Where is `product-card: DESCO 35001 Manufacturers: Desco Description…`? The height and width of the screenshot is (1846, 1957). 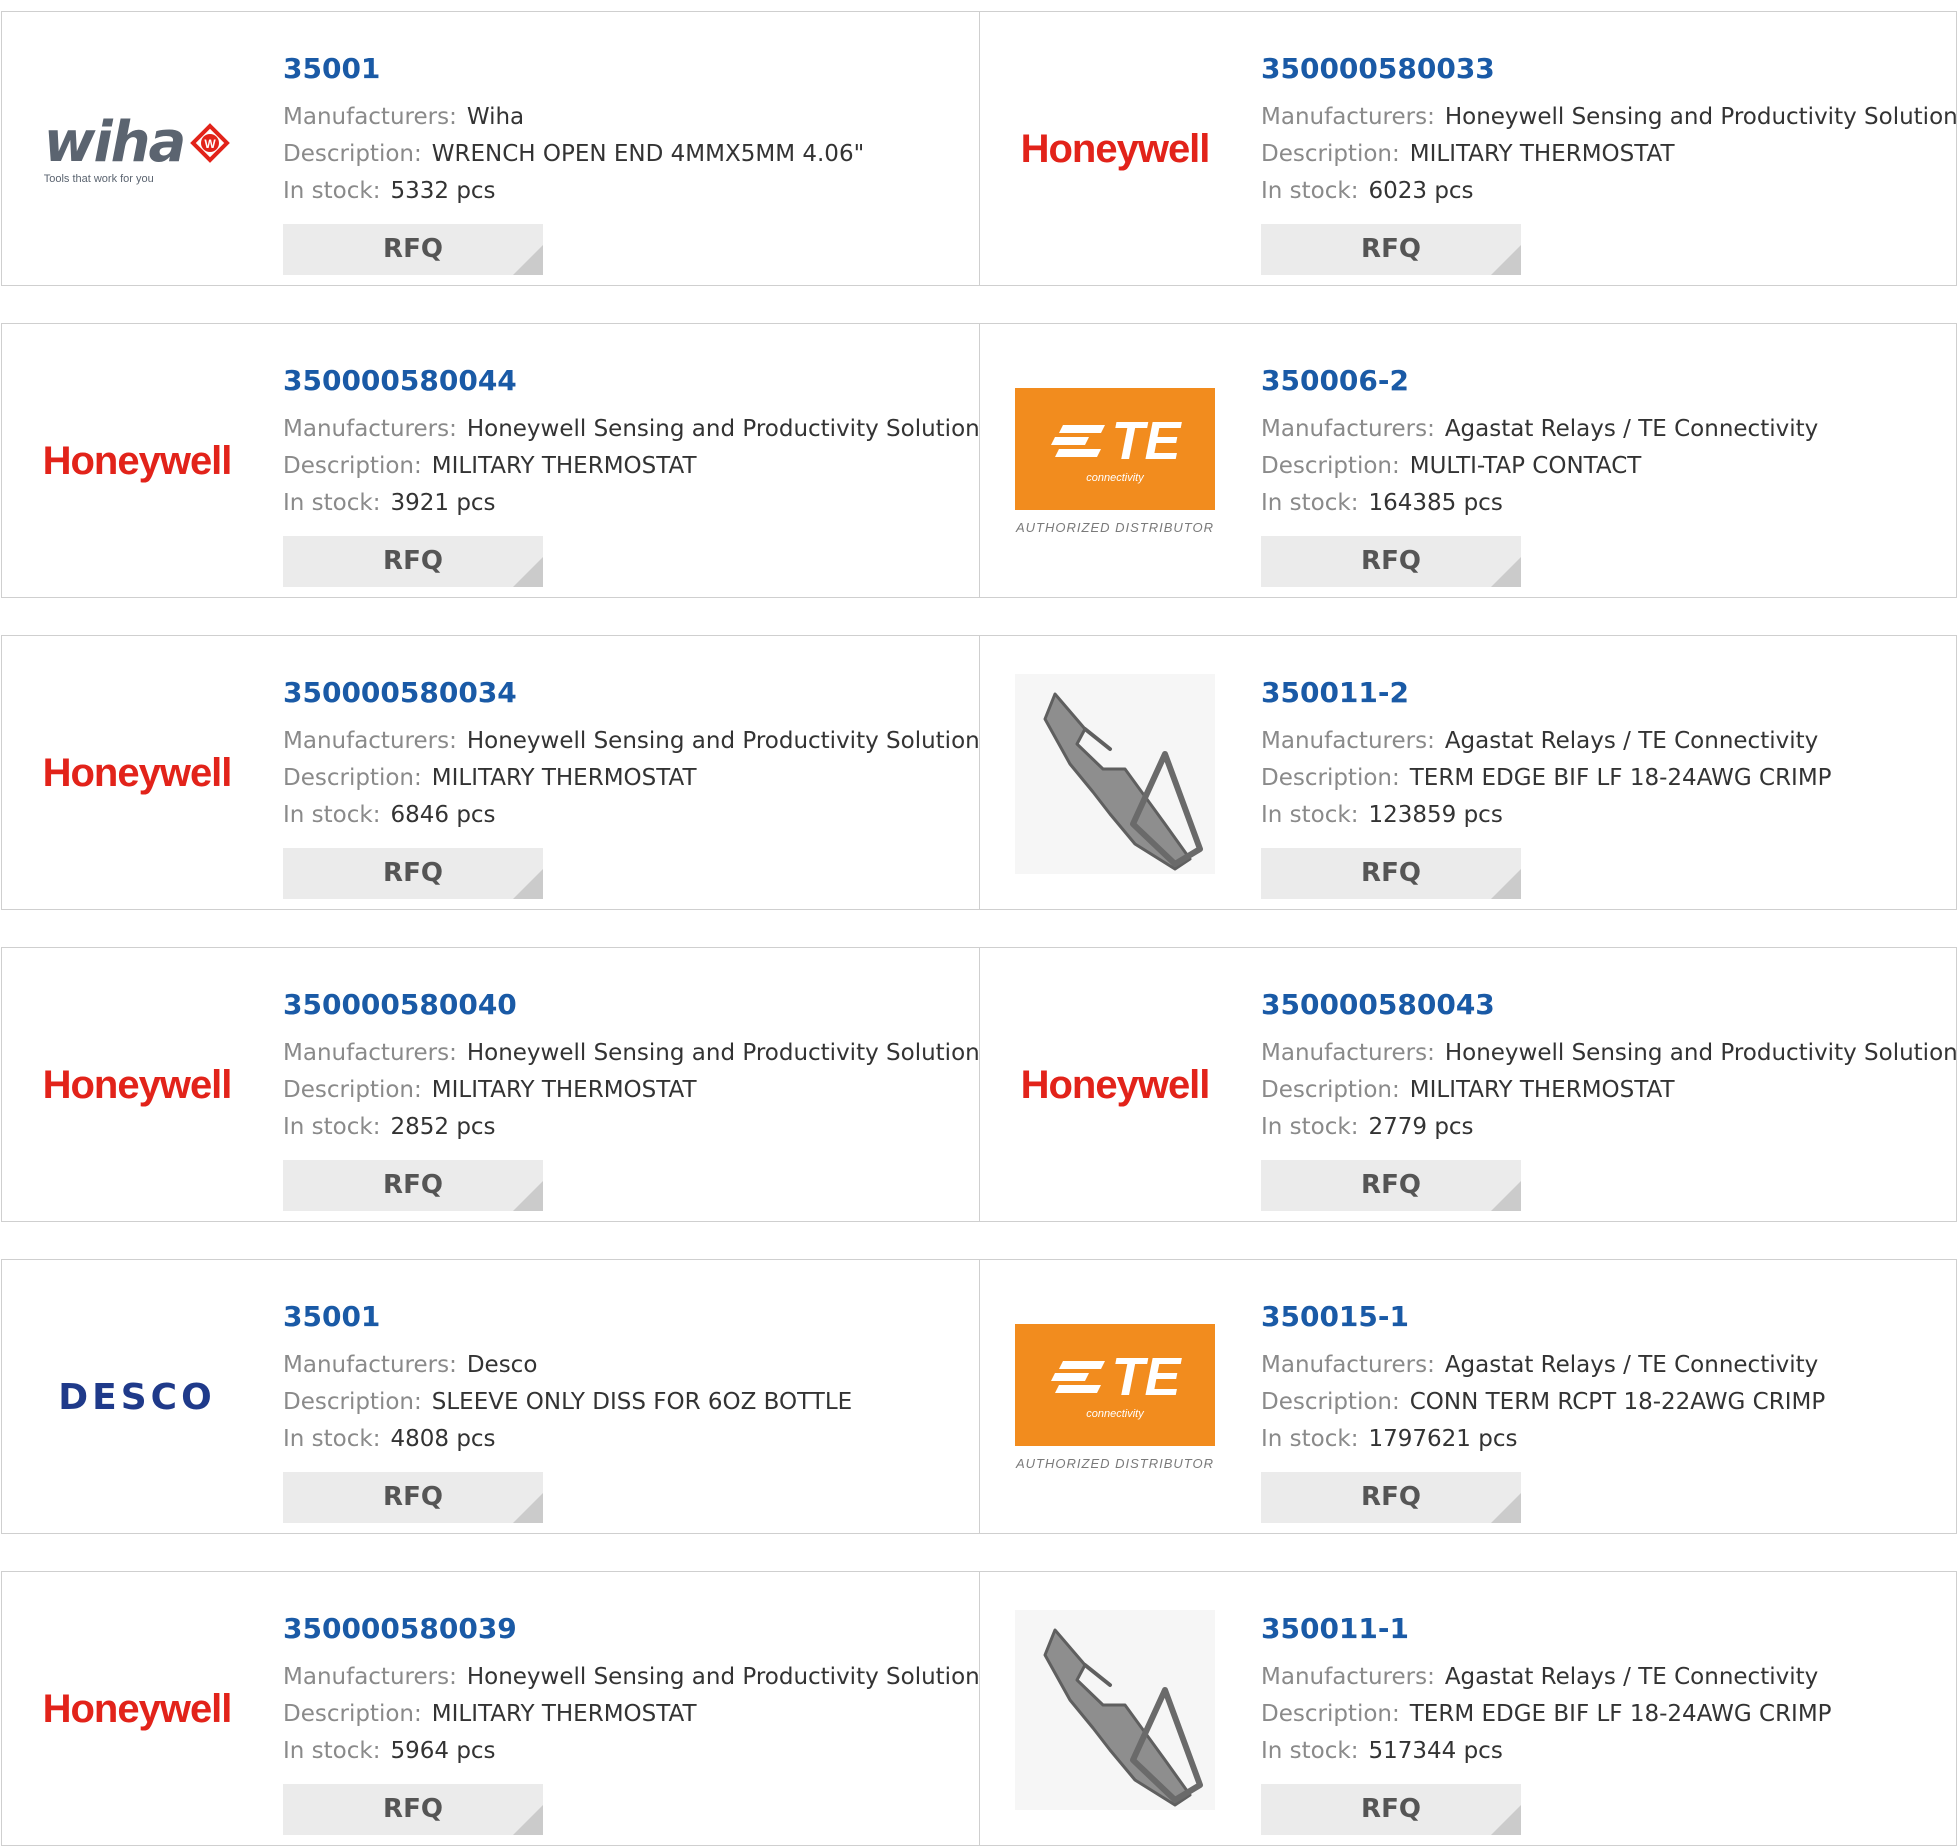 product-card: DESCO 35001 Manufacturers: Desco Description… is located at coordinates (490, 1396).